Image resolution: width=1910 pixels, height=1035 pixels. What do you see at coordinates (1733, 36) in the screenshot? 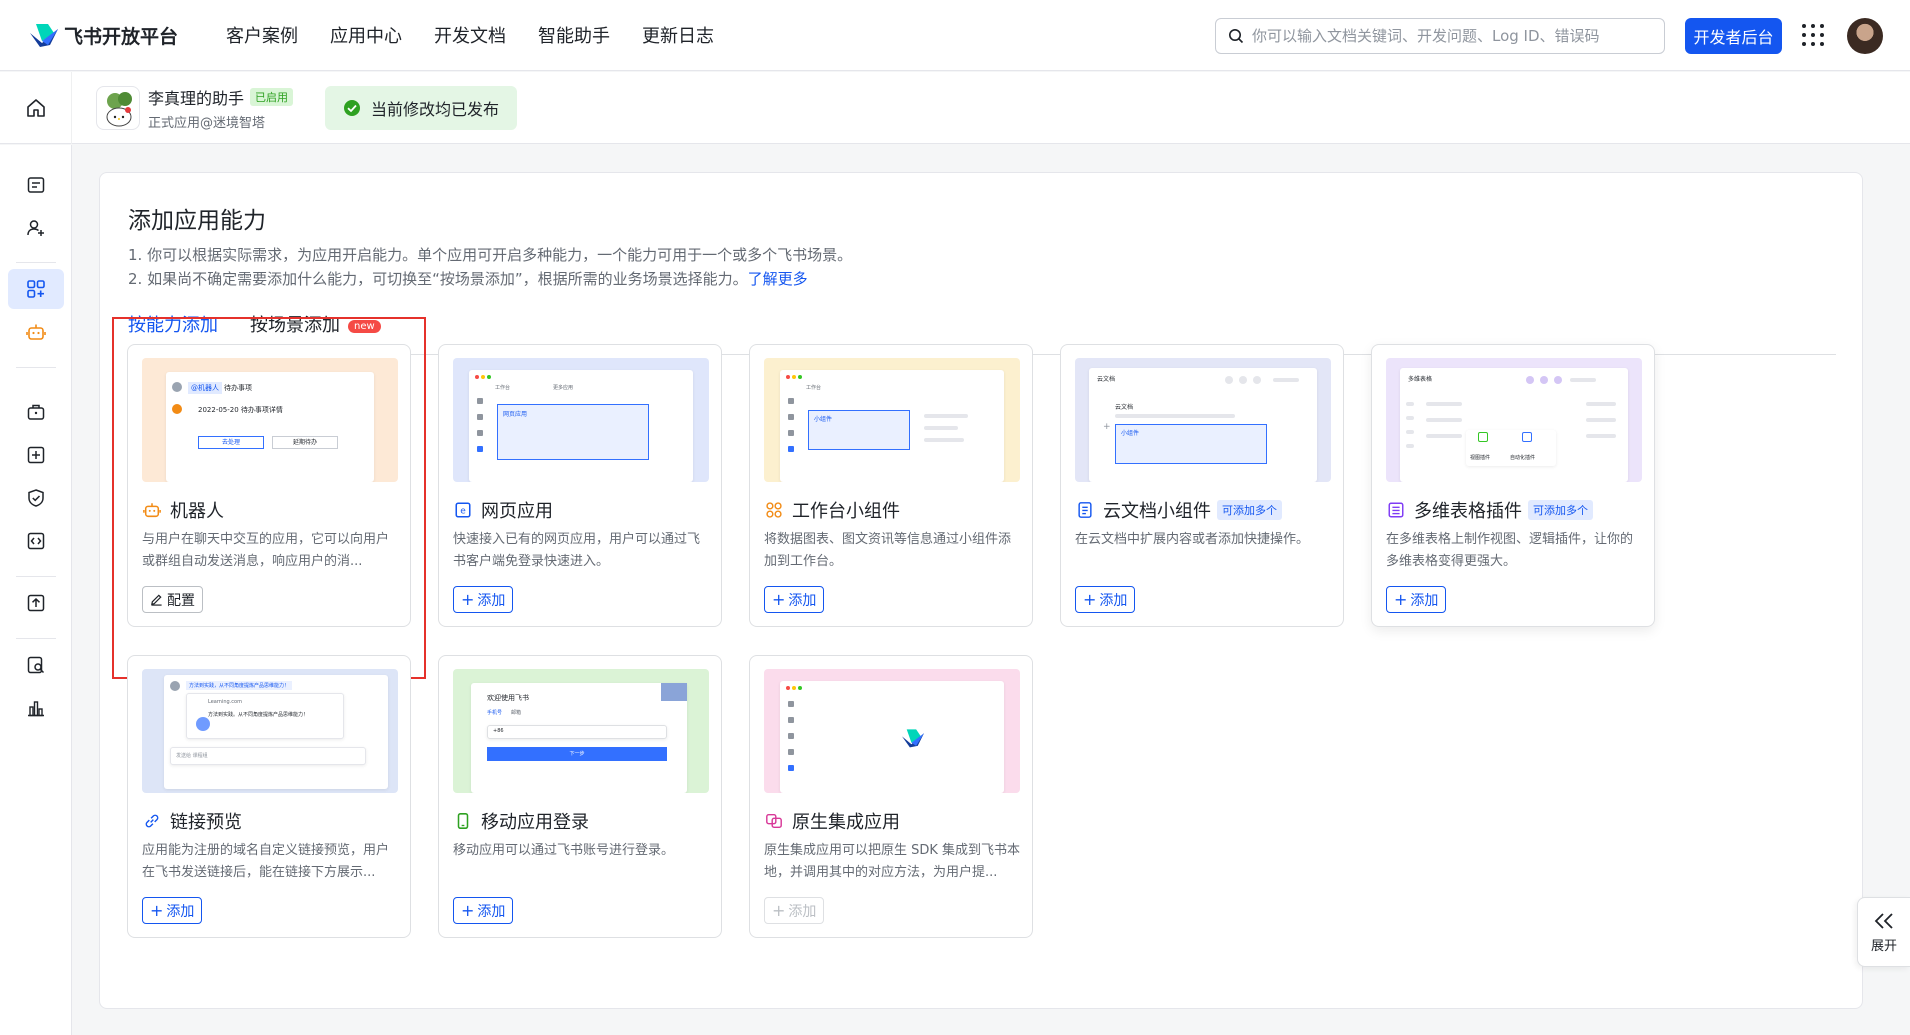
I see `developer-console-button: 开发者后台` at bounding box center [1733, 36].